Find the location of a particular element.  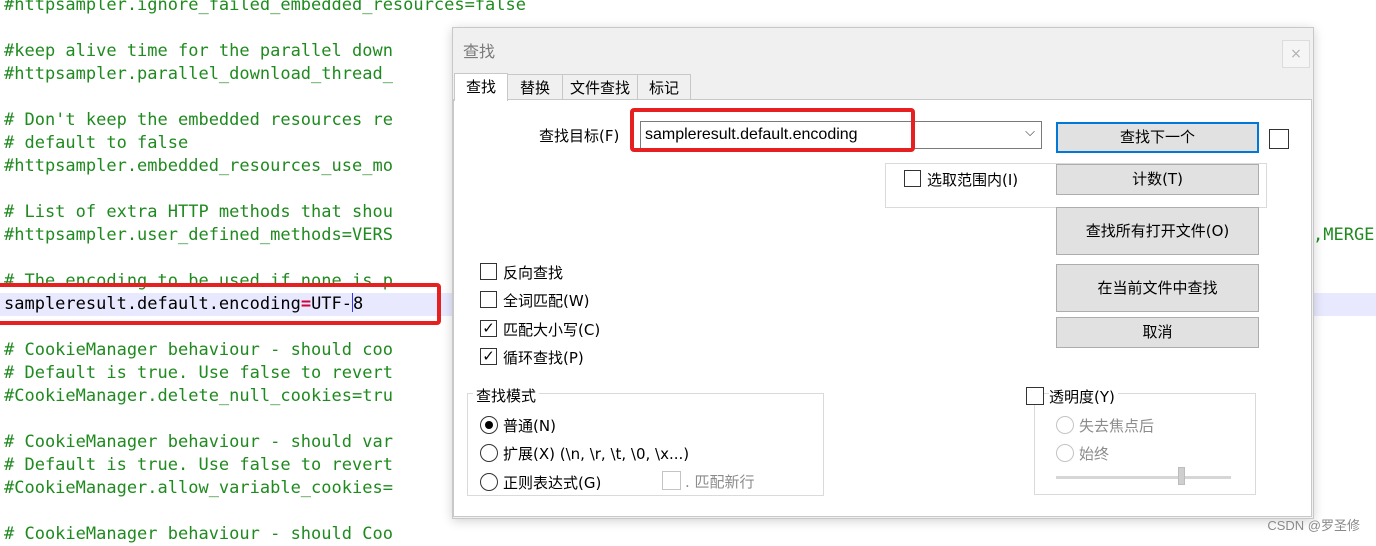

code-line: #CookieManager.allow_variable_cookies= is located at coordinates (198, 488).